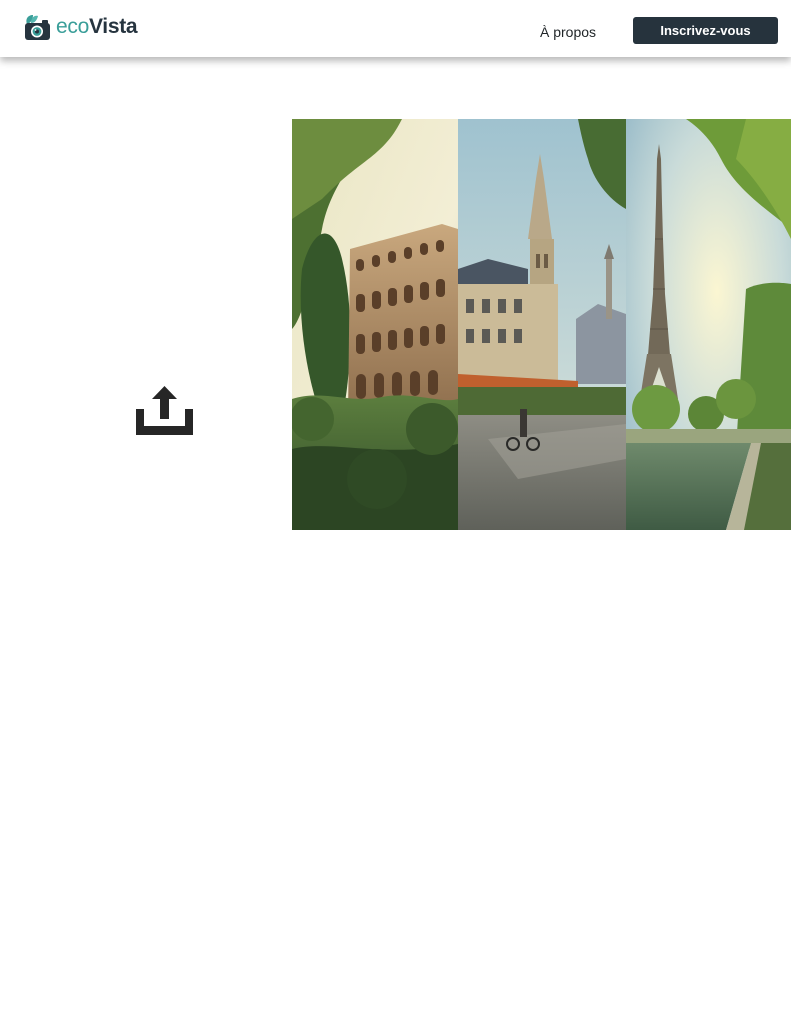 The image size is (791, 1024). Describe the element at coordinates (375, 324) in the screenshot. I see `colosseum-image` at that location.